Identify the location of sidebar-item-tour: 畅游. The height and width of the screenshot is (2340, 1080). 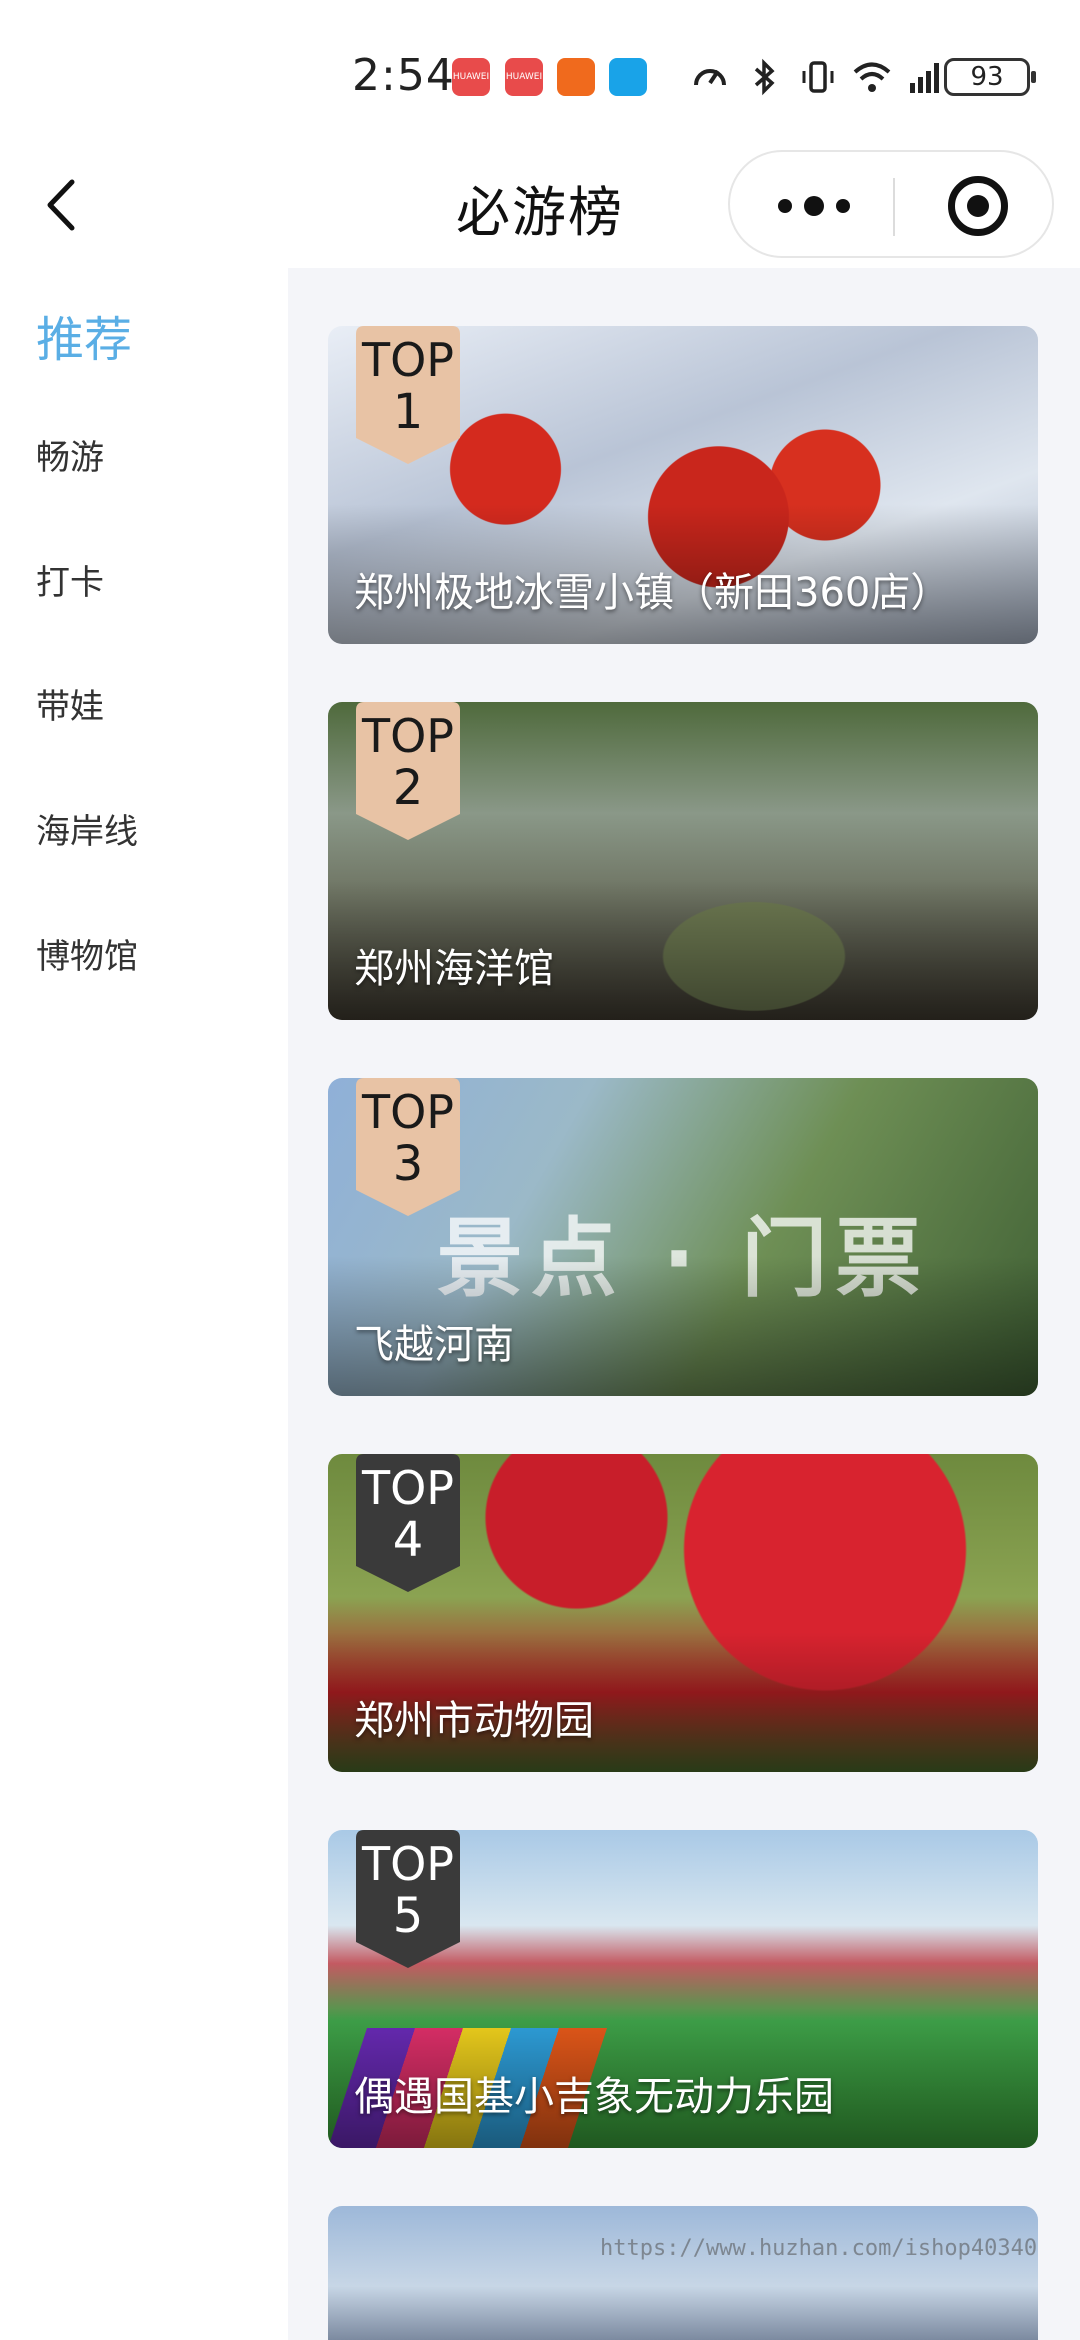
(70, 454).